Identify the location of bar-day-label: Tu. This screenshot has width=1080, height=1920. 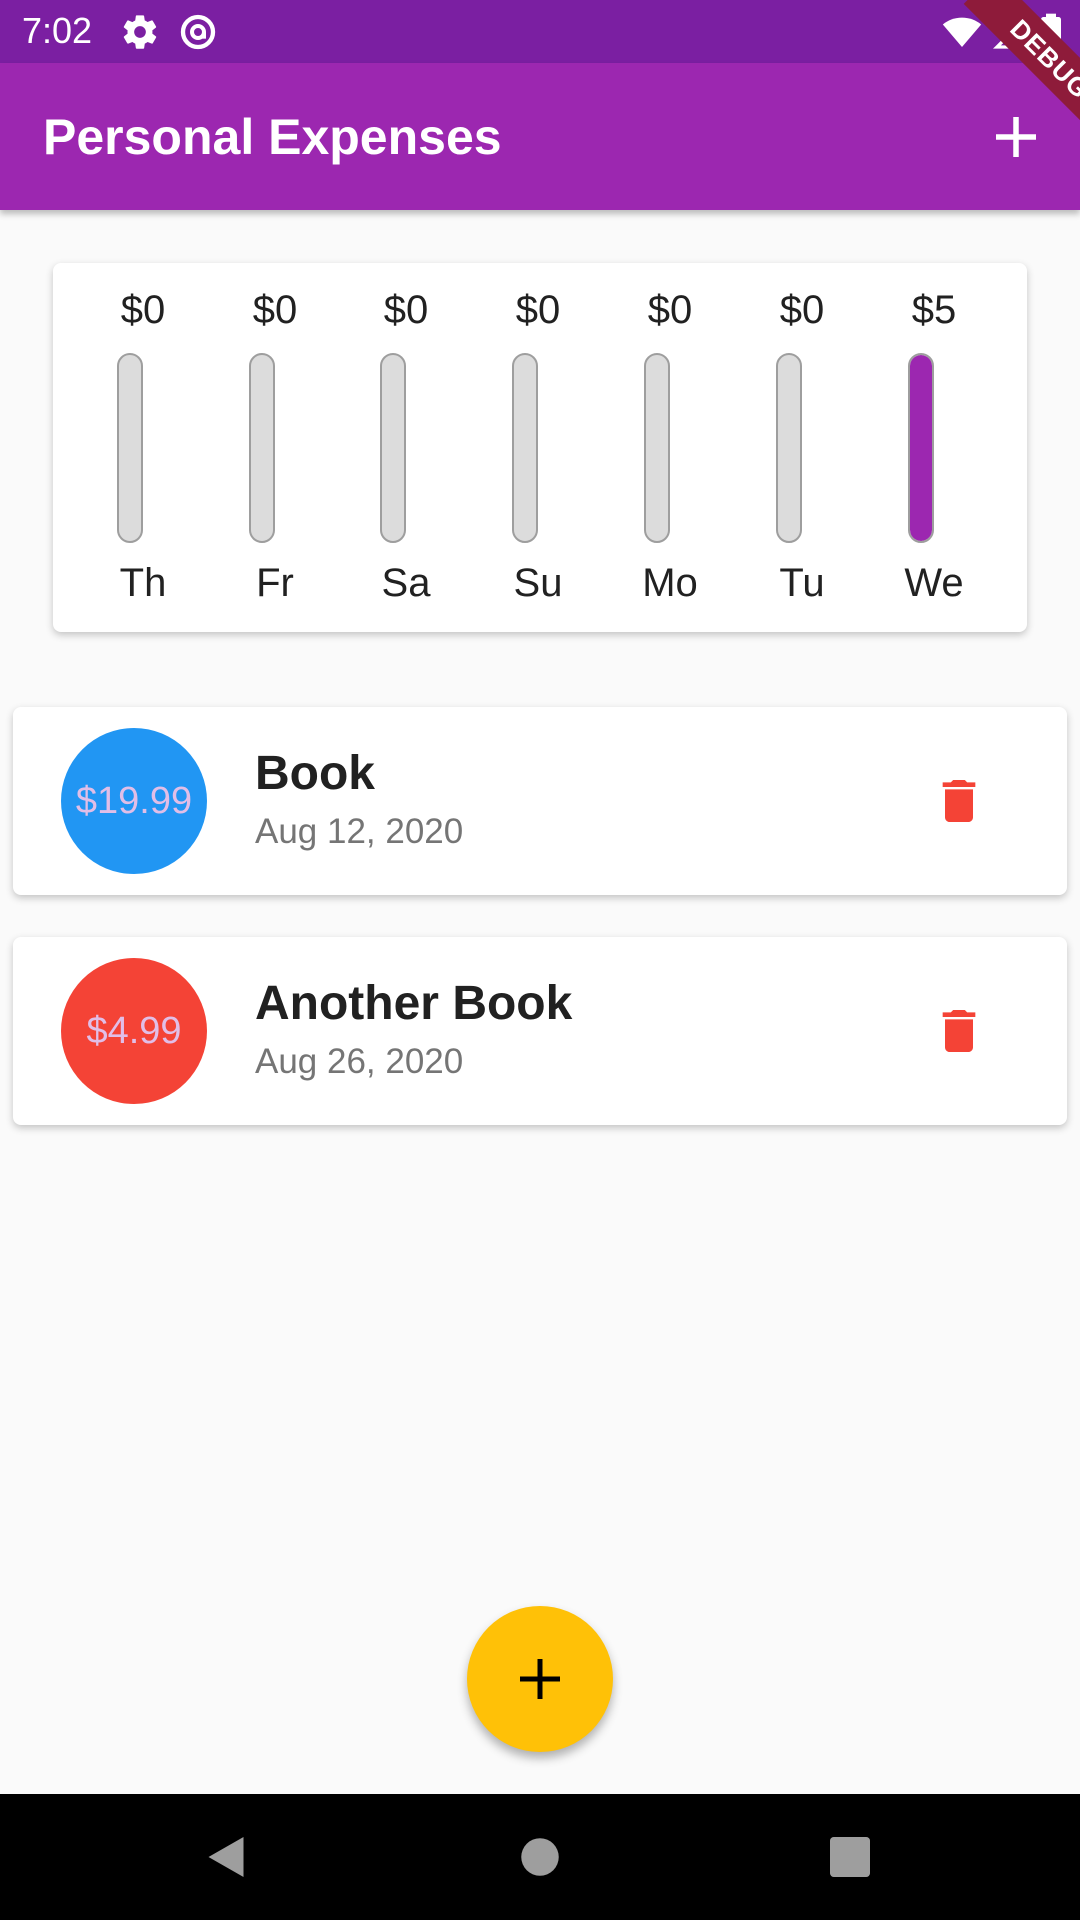
(802, 583).